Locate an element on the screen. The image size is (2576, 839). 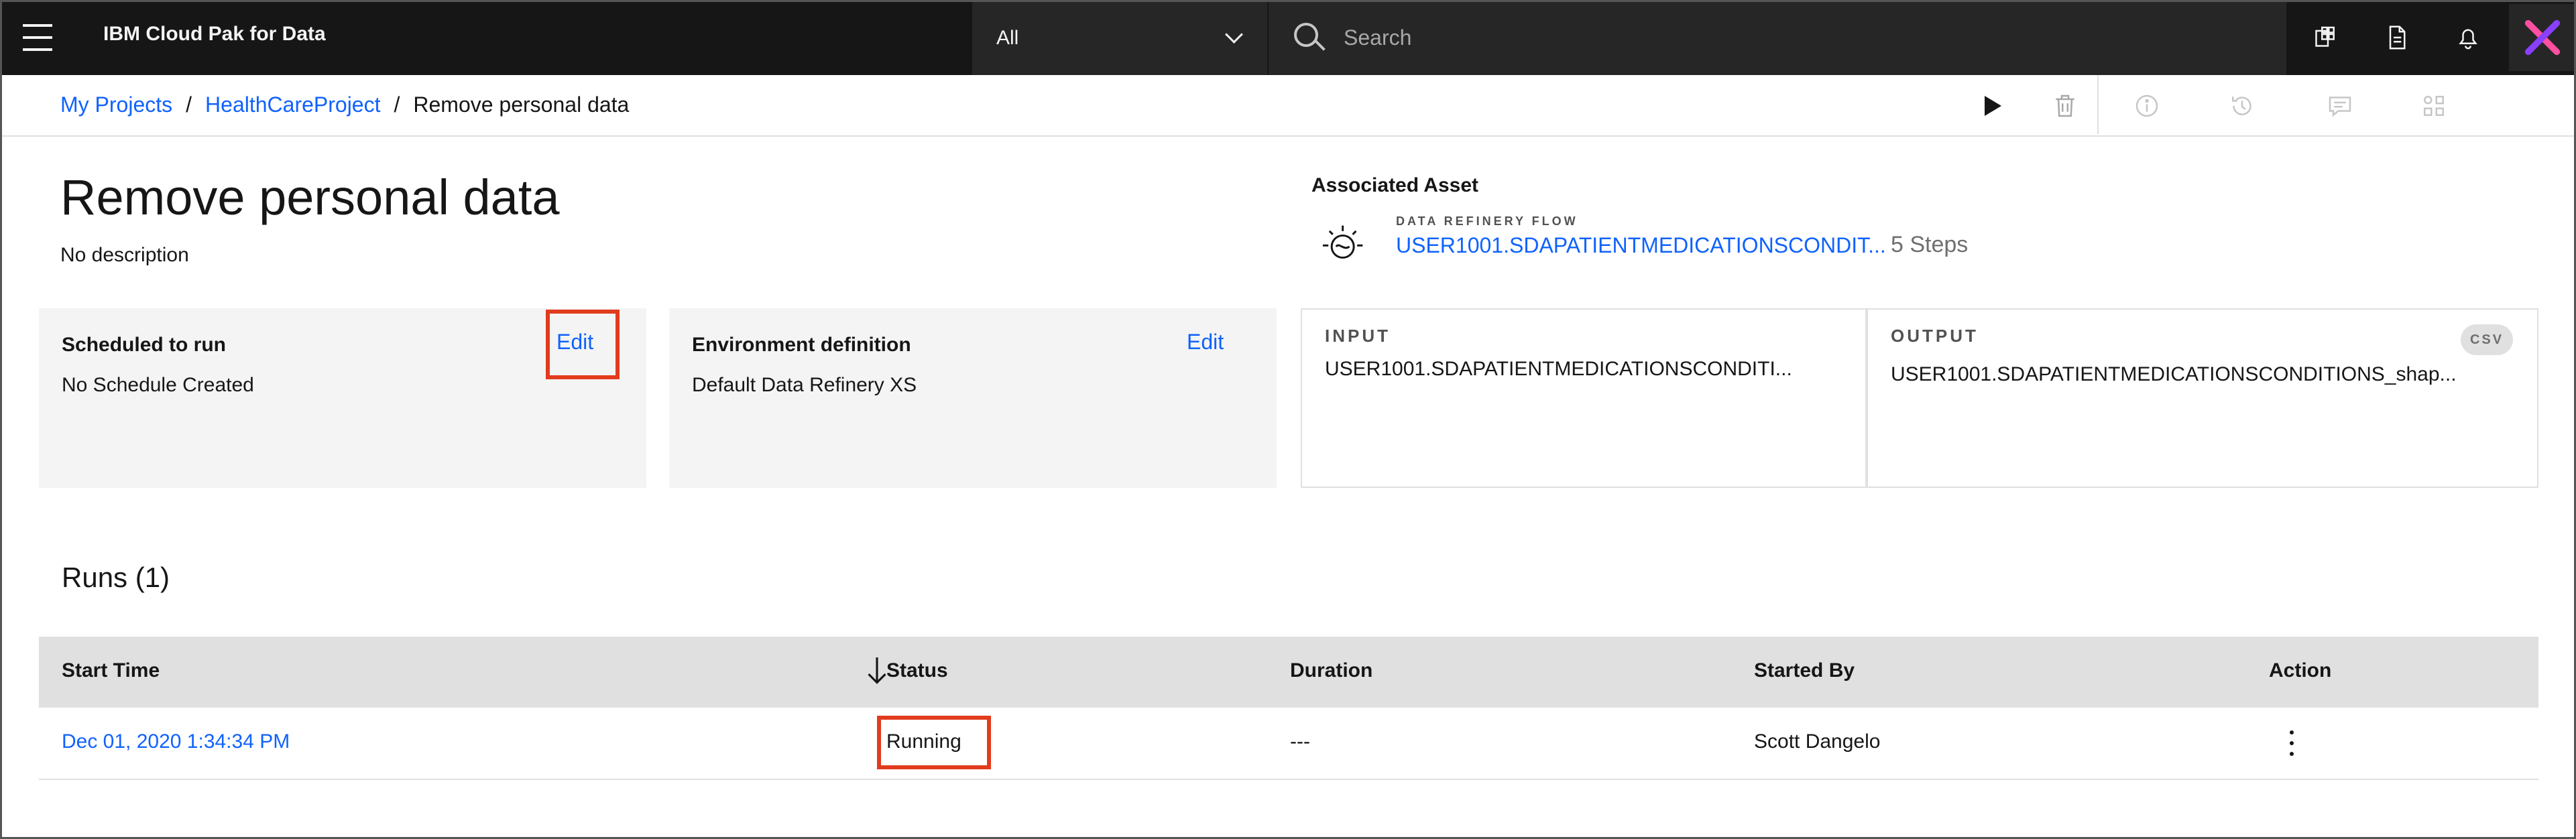
search-scope-dropdown: All is located at coordinates (1119, 37).